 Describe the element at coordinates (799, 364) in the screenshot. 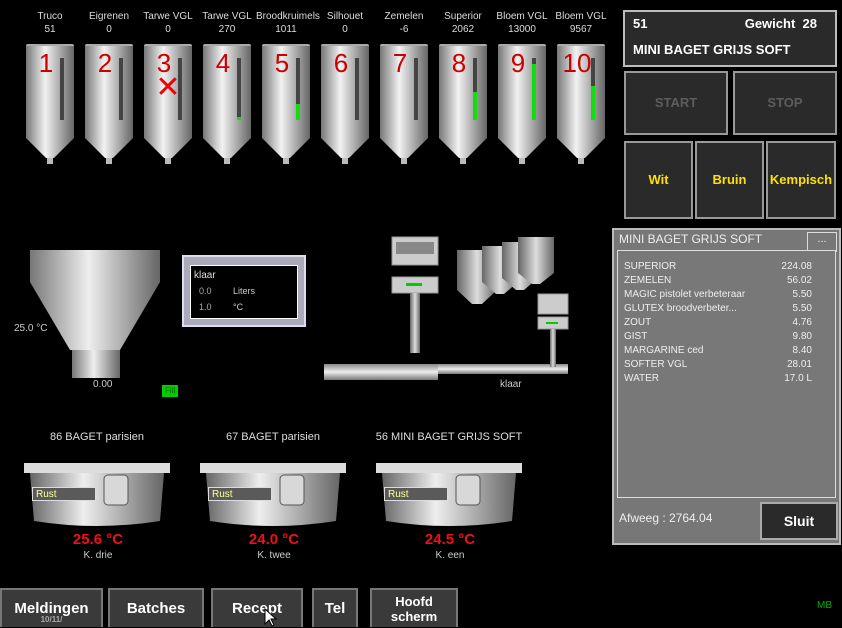

I see `ingredient-amount: 28.01` at that location.